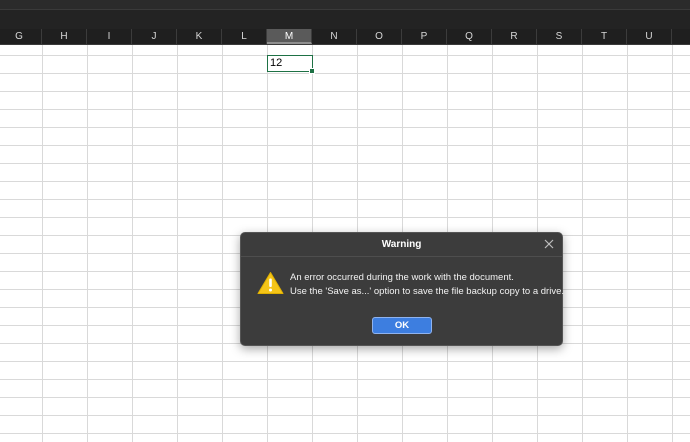 Image resolution: width=690 pixels, height=442 pixels. I want to click on app-toolbar, so click(345, 5).